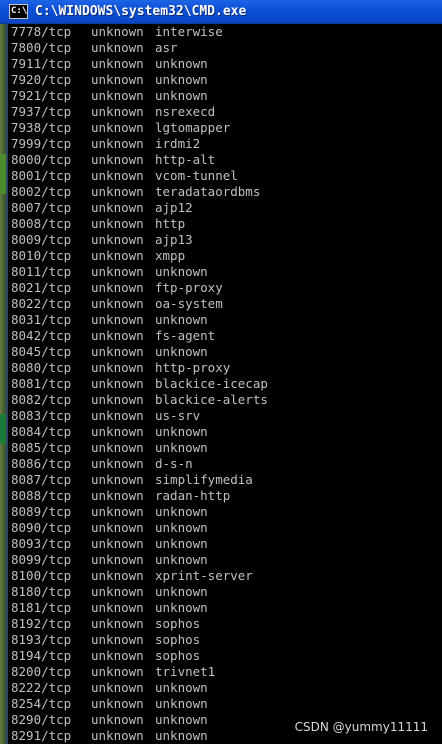 The image size is (442, 744). I want to click on port-value: 7999/tcp, so click(41, 143).